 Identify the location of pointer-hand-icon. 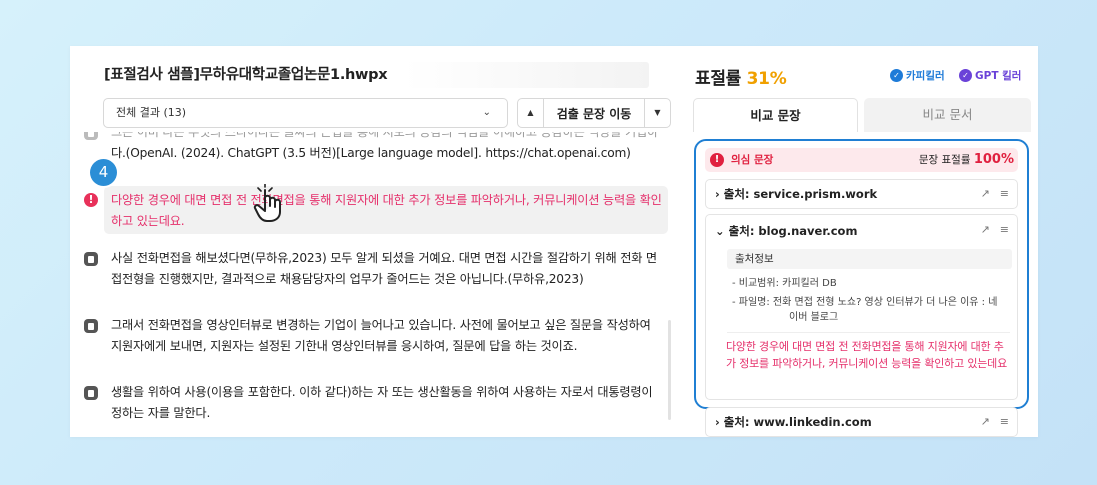
(267, 203).